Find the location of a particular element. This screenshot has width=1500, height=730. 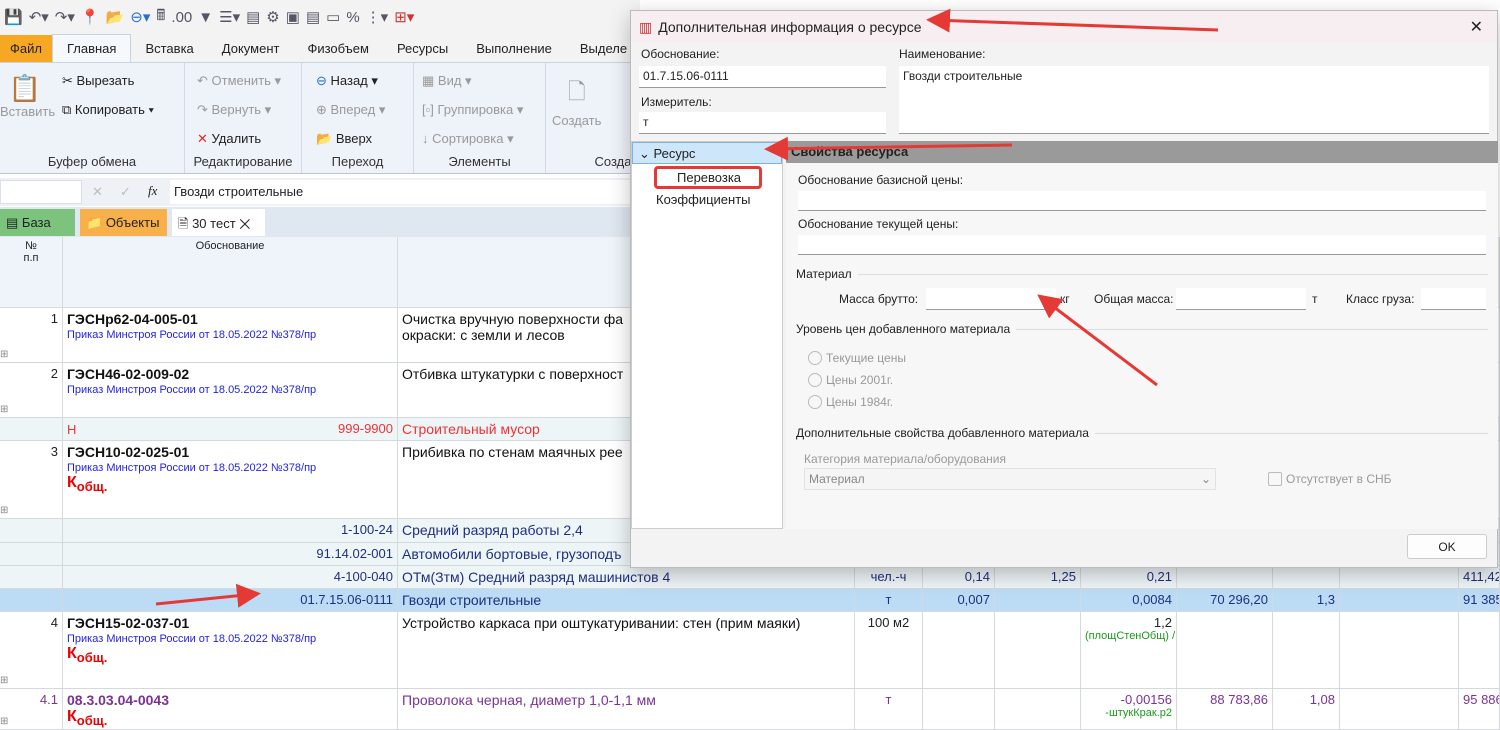

arrow-resource is located at coordinates (888, 148).